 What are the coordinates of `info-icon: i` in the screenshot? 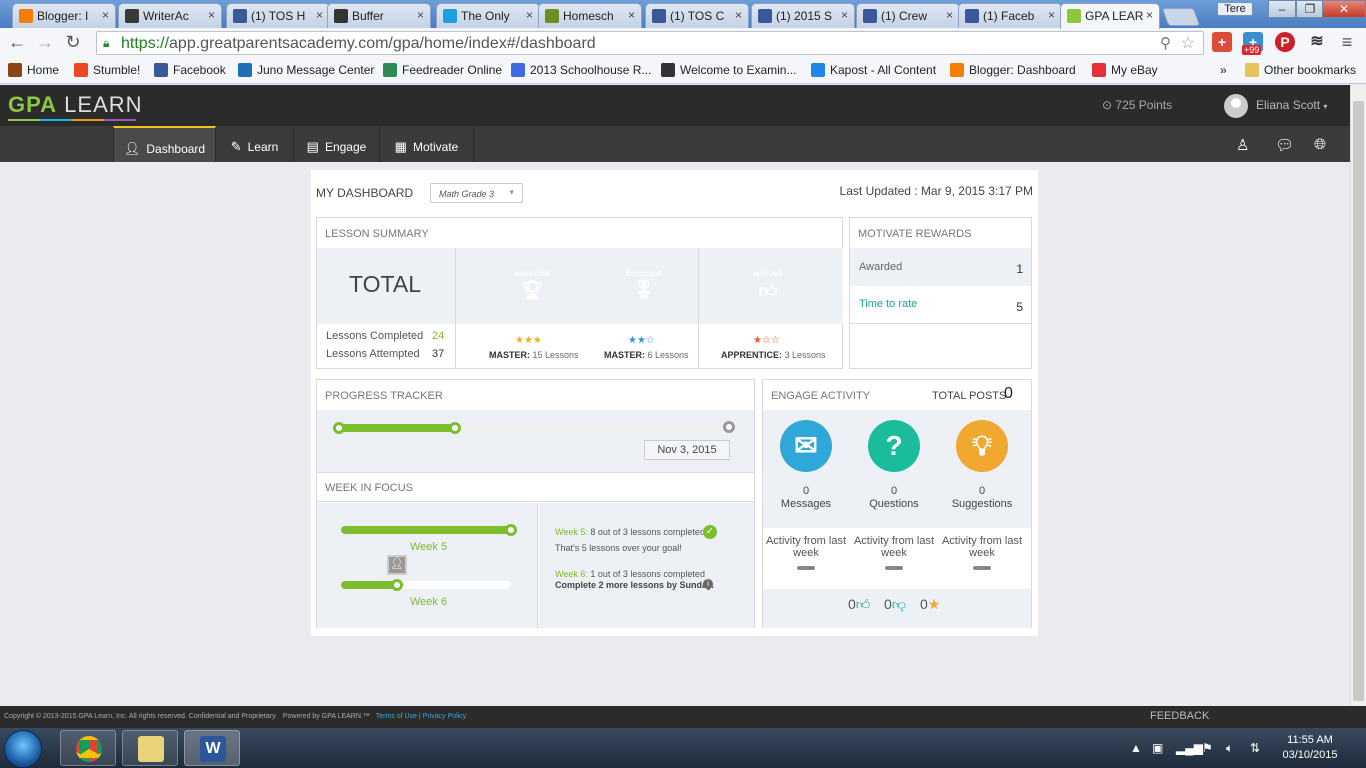 It's located at (708, 584).